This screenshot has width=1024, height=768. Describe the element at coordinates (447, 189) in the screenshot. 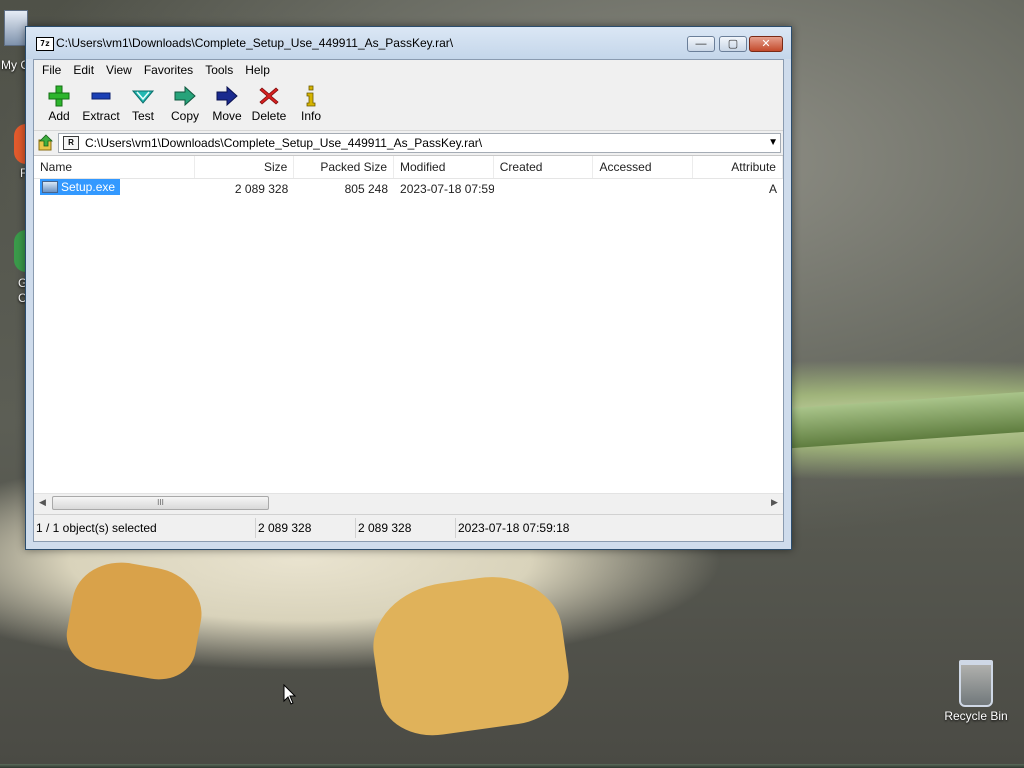

I see `file-modified-cell: 2023-07-18 07:59` at that location.